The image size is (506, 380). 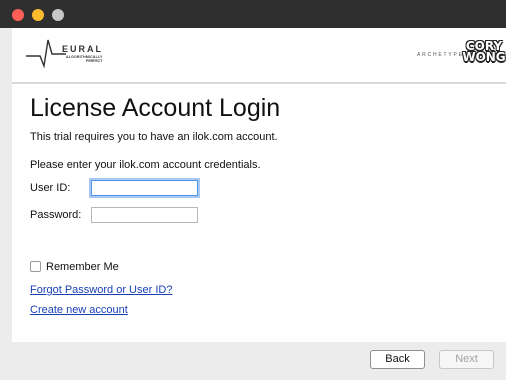 What do you see at coordinates (50, 188) in the screenshot?
I see `user-id-label: User ID:` at bounding box center [50, 188].